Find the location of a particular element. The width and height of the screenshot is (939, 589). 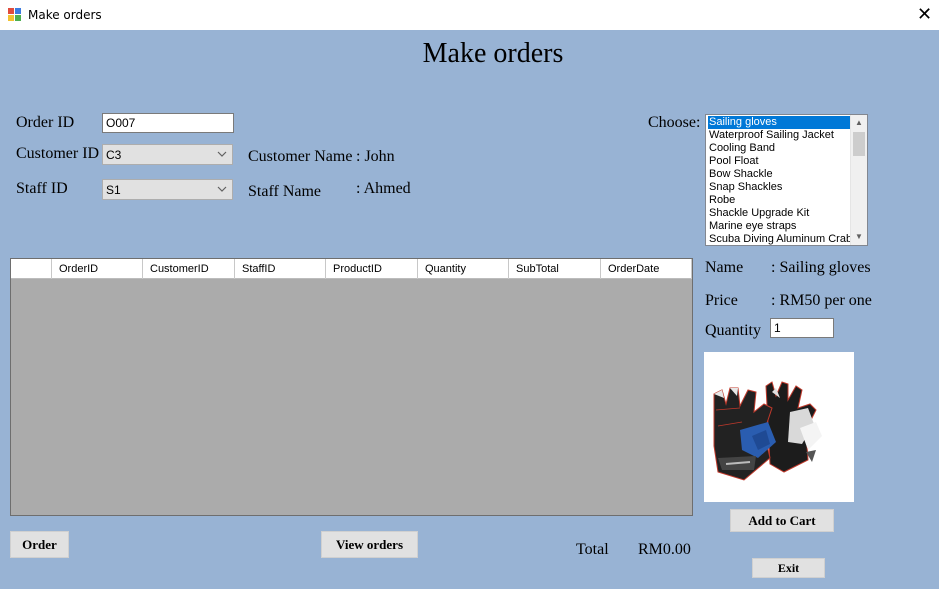

order-button: Order is located at coordinates (39, 544).